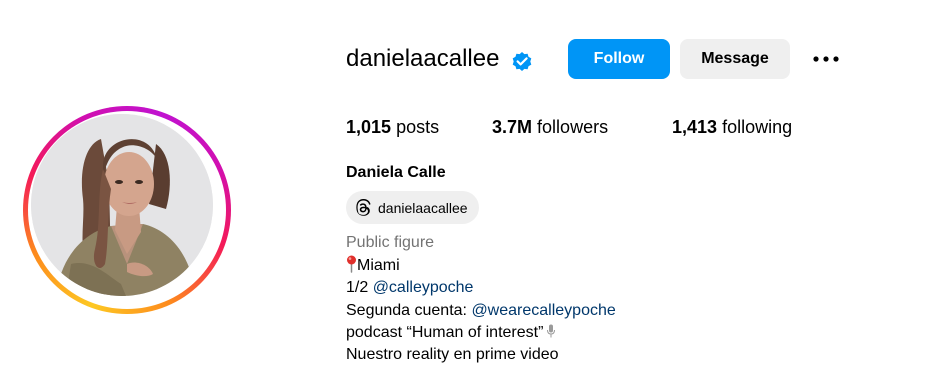 The width and height of the screenshot is (934, 365). I want to click on following-label: following, so click(757, 127).